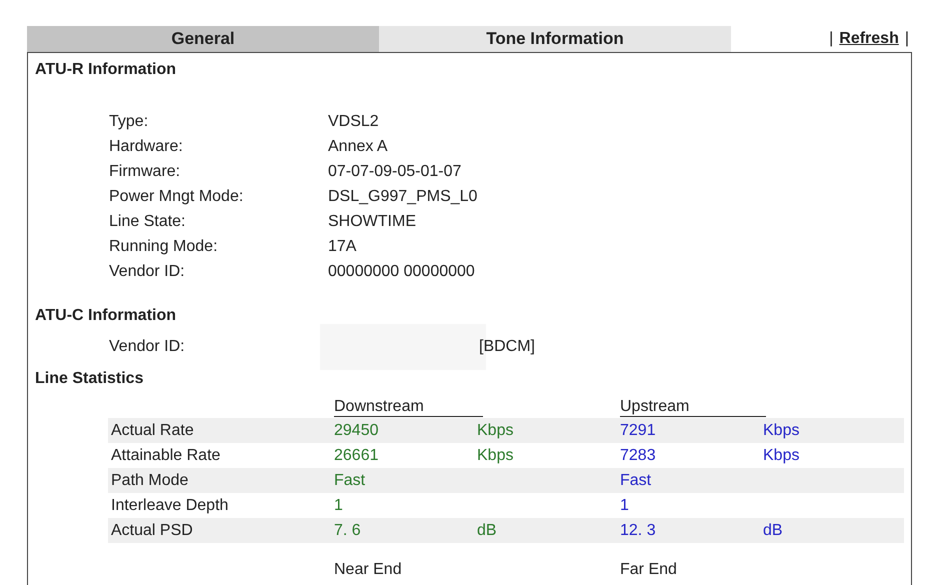  Describe the element at coordinates (401, 272) in the screenshot. I see `field-value: 00000000 00000000` at that location.